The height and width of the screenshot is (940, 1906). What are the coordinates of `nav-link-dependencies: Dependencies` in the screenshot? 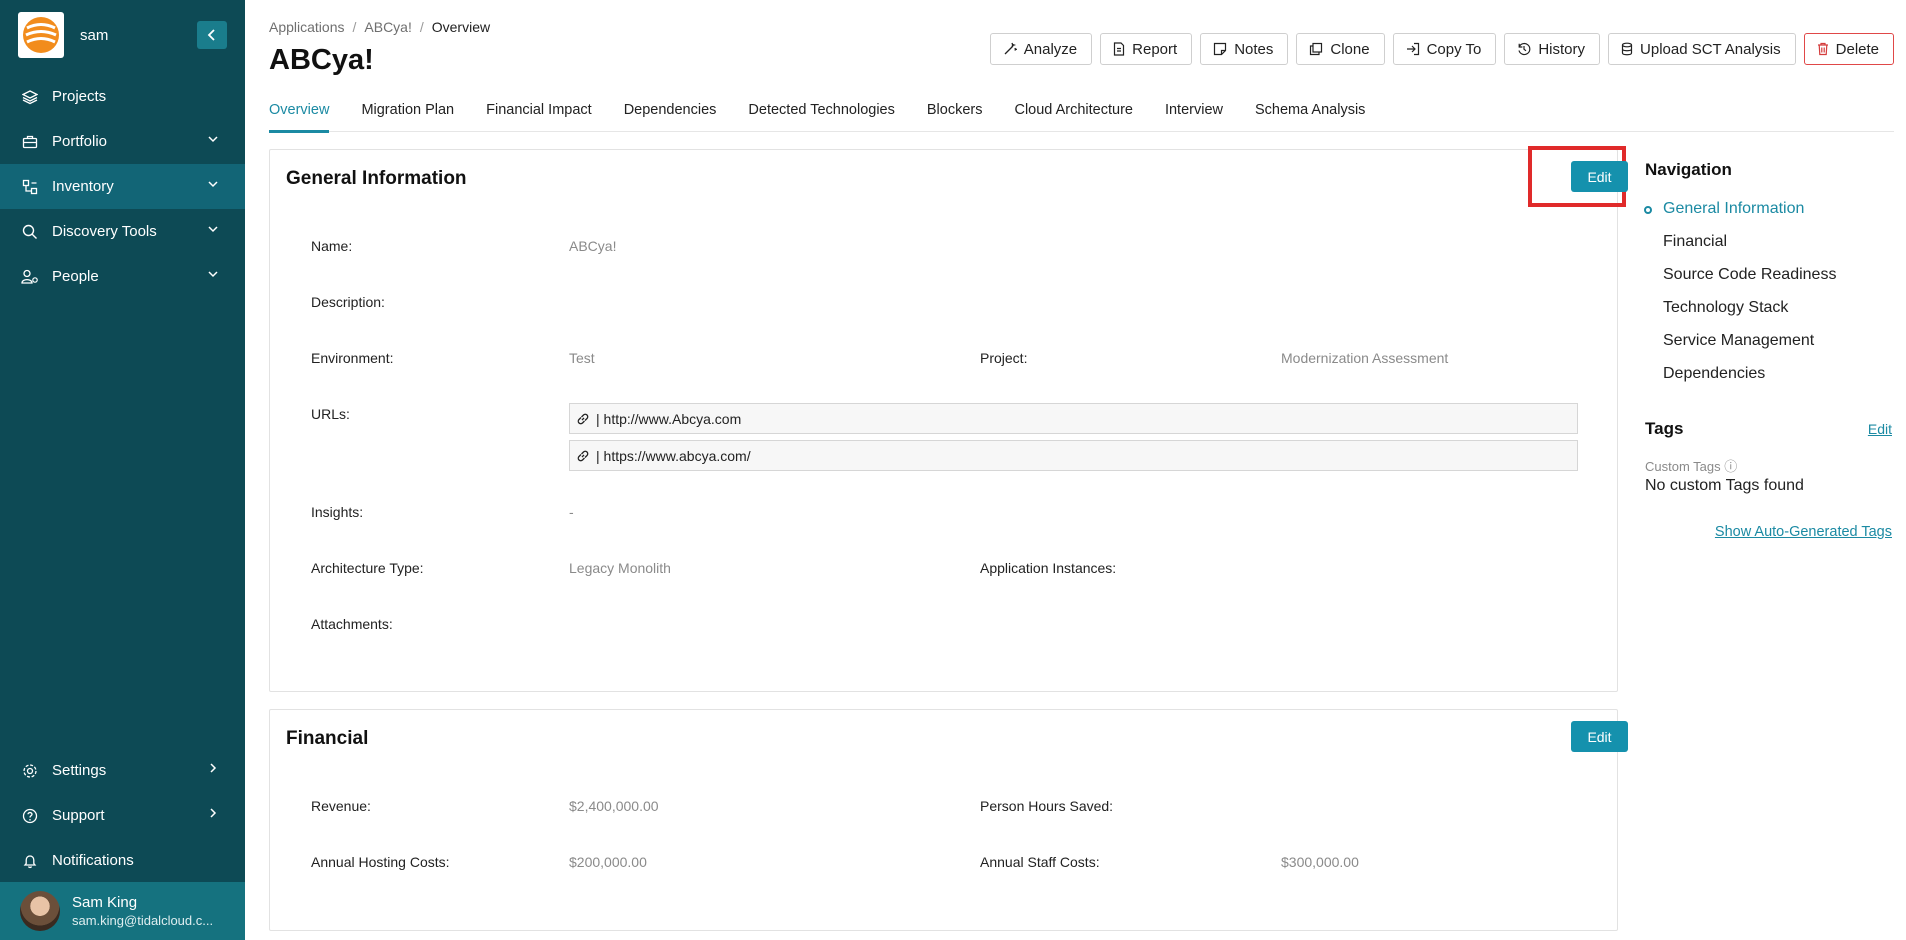 It's located at (1770, 381).